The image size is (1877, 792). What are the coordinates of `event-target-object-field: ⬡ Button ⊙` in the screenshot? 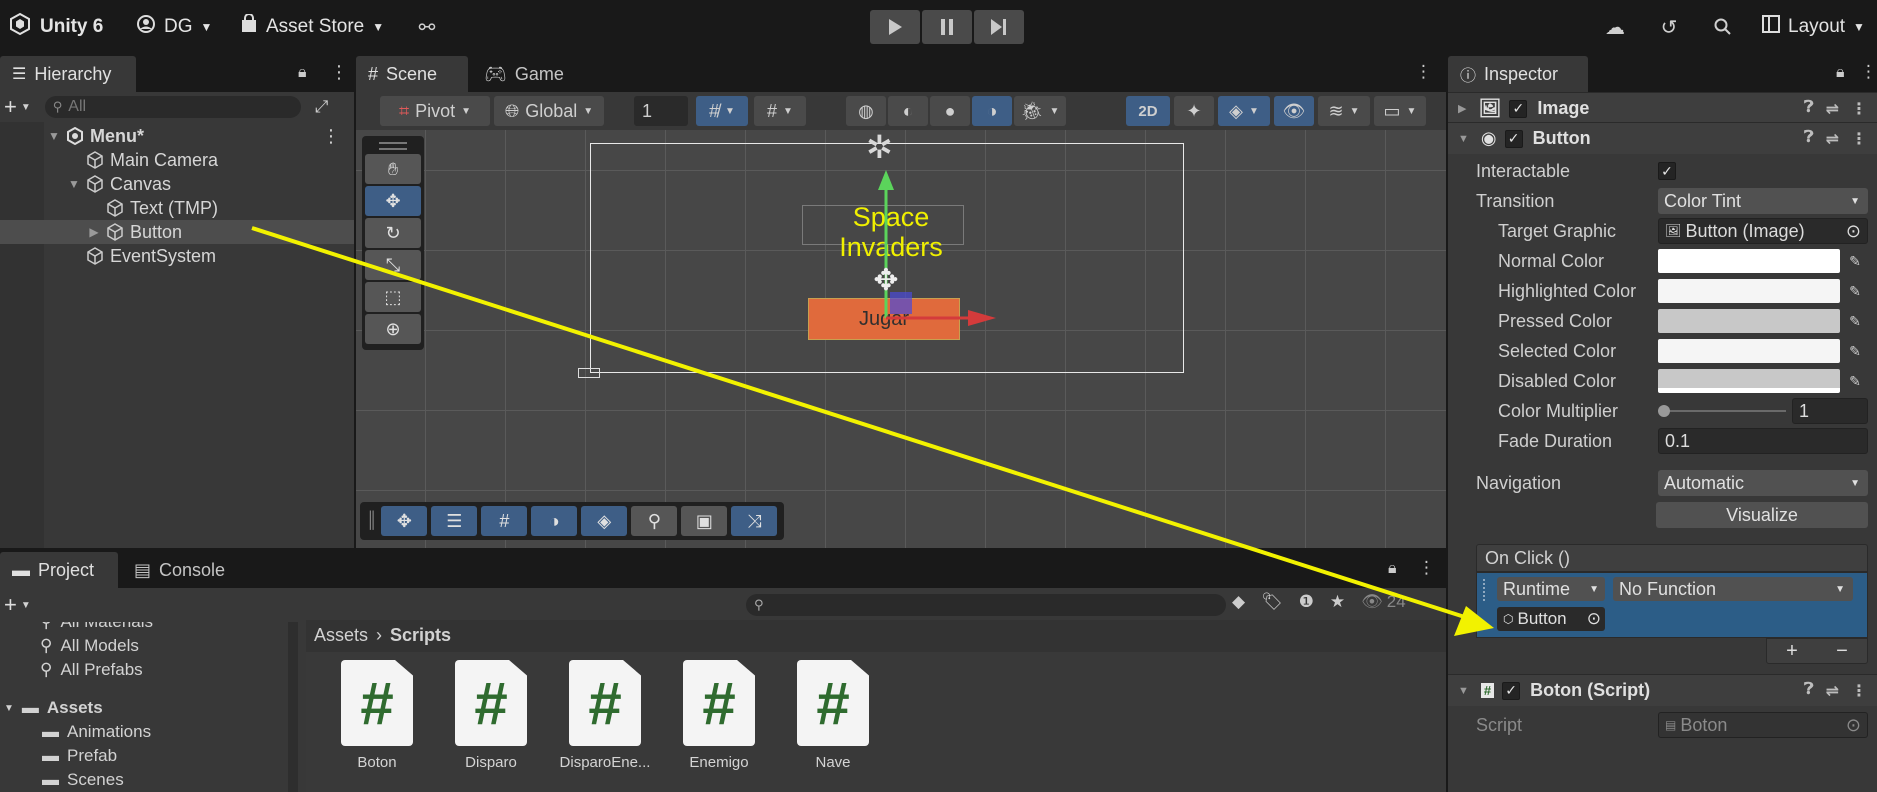 It's located at (1551, 619).